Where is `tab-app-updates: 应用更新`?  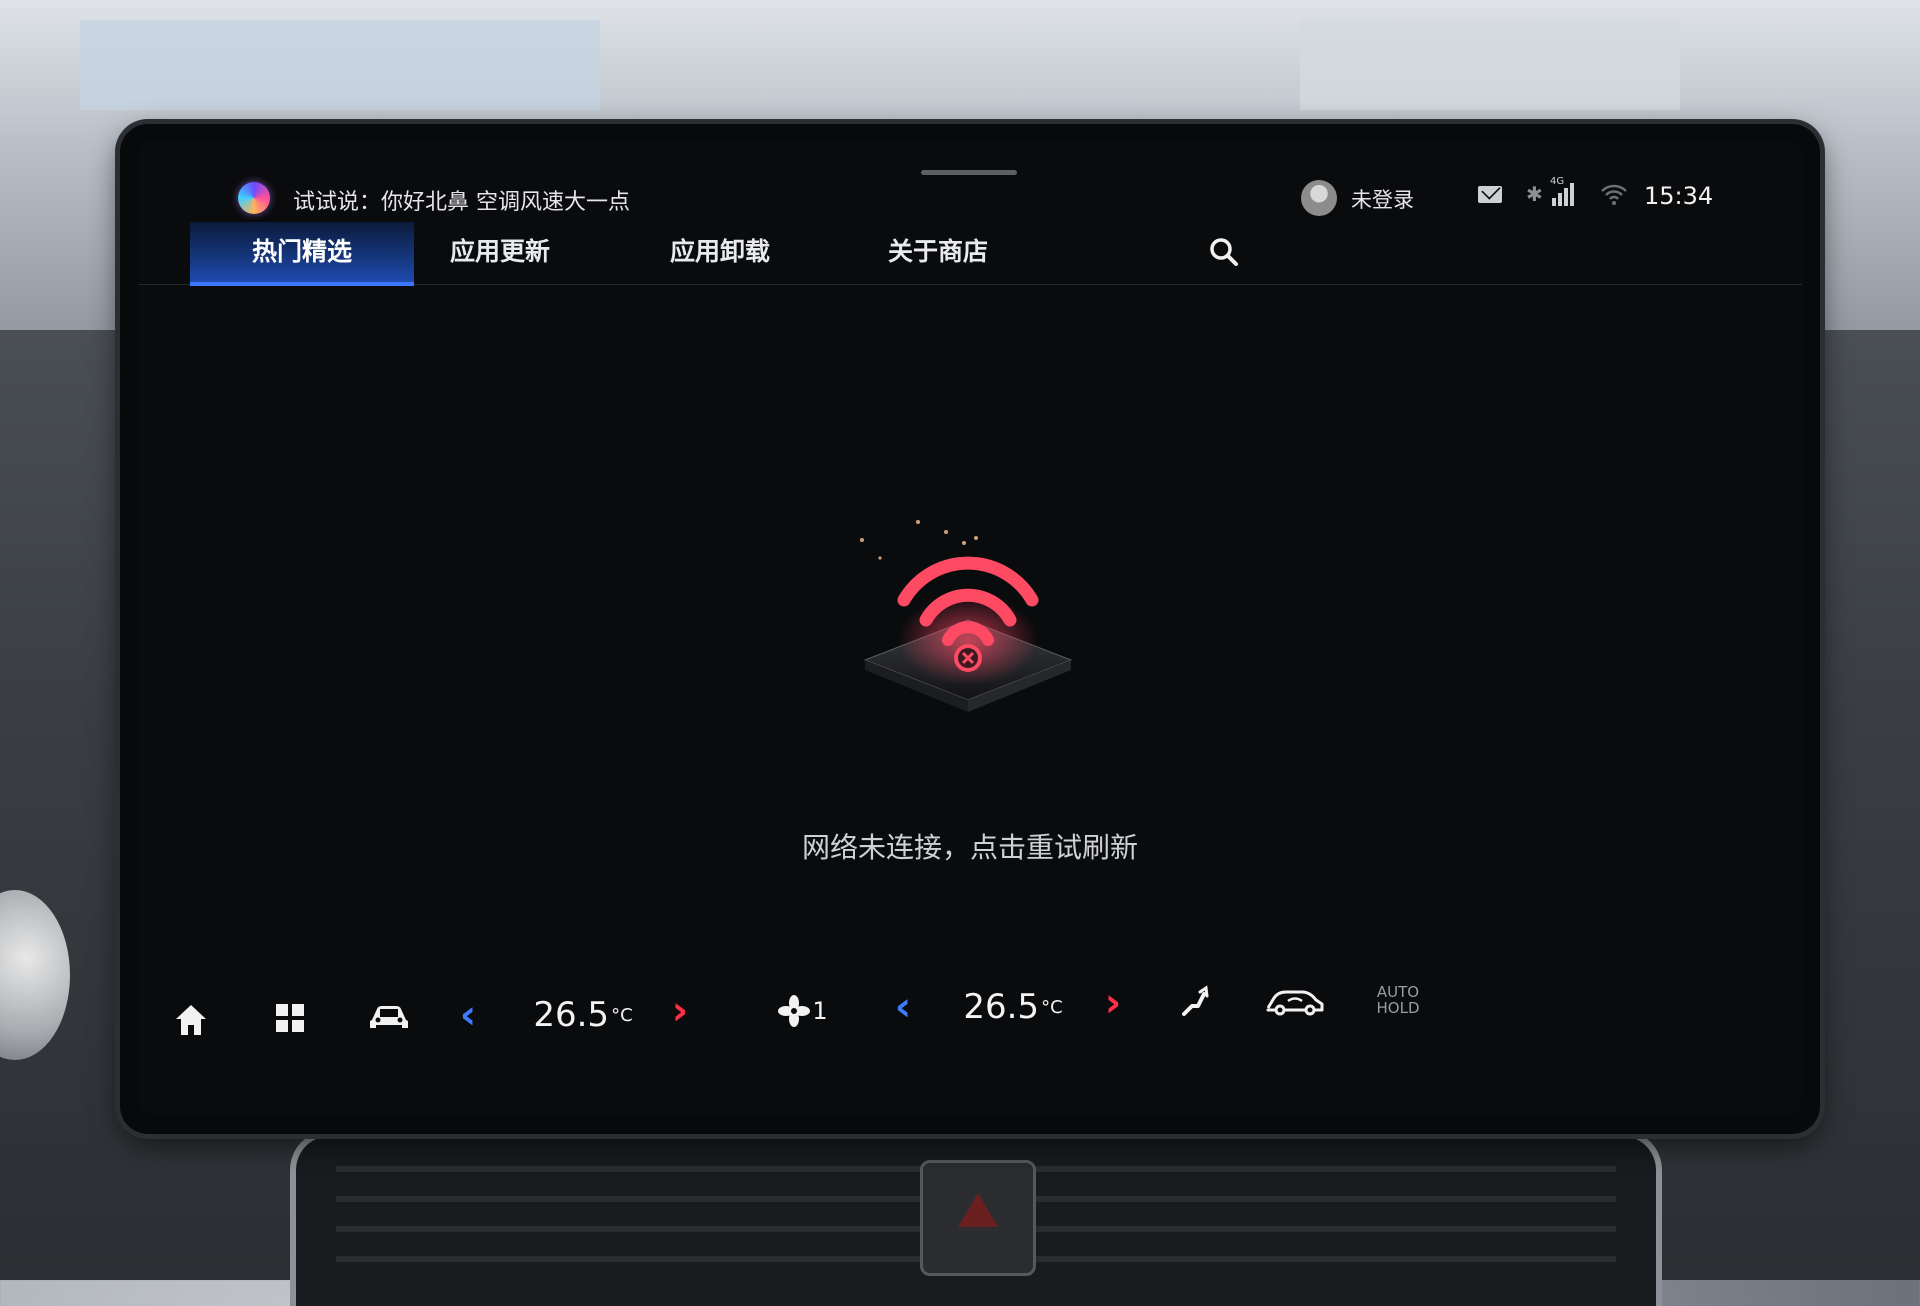 tab-app-updates: 应用更新 is located at coordinates (500, 252).